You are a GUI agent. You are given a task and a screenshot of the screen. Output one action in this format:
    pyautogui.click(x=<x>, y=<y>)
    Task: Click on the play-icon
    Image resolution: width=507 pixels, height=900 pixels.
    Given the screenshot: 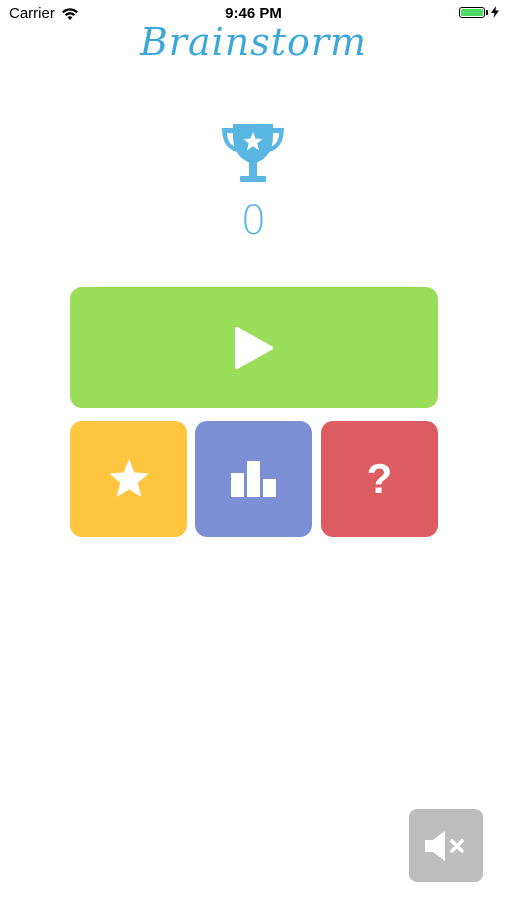 What is the action you would take?
    pyautogui.click(x=254, y=347)
    